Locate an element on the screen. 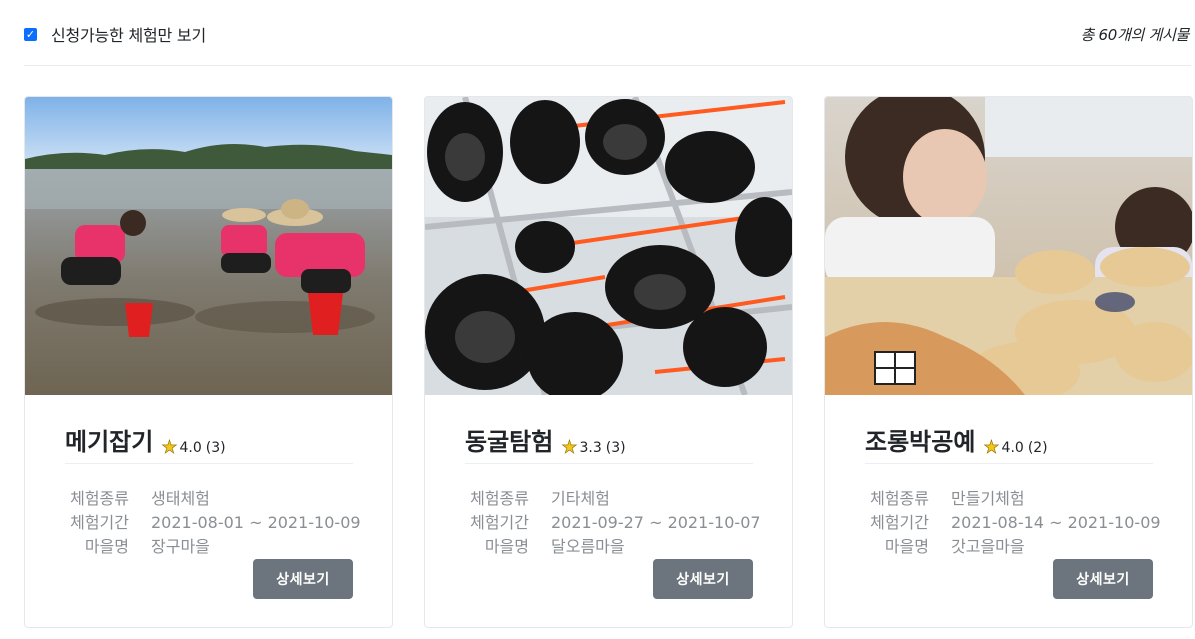 Image resolution: width=1195 pixels, height=639 pixels. info-period-row: 체험기간 2021-09-27 ~ 2021-10-07 is located at coordinates (613, 523).